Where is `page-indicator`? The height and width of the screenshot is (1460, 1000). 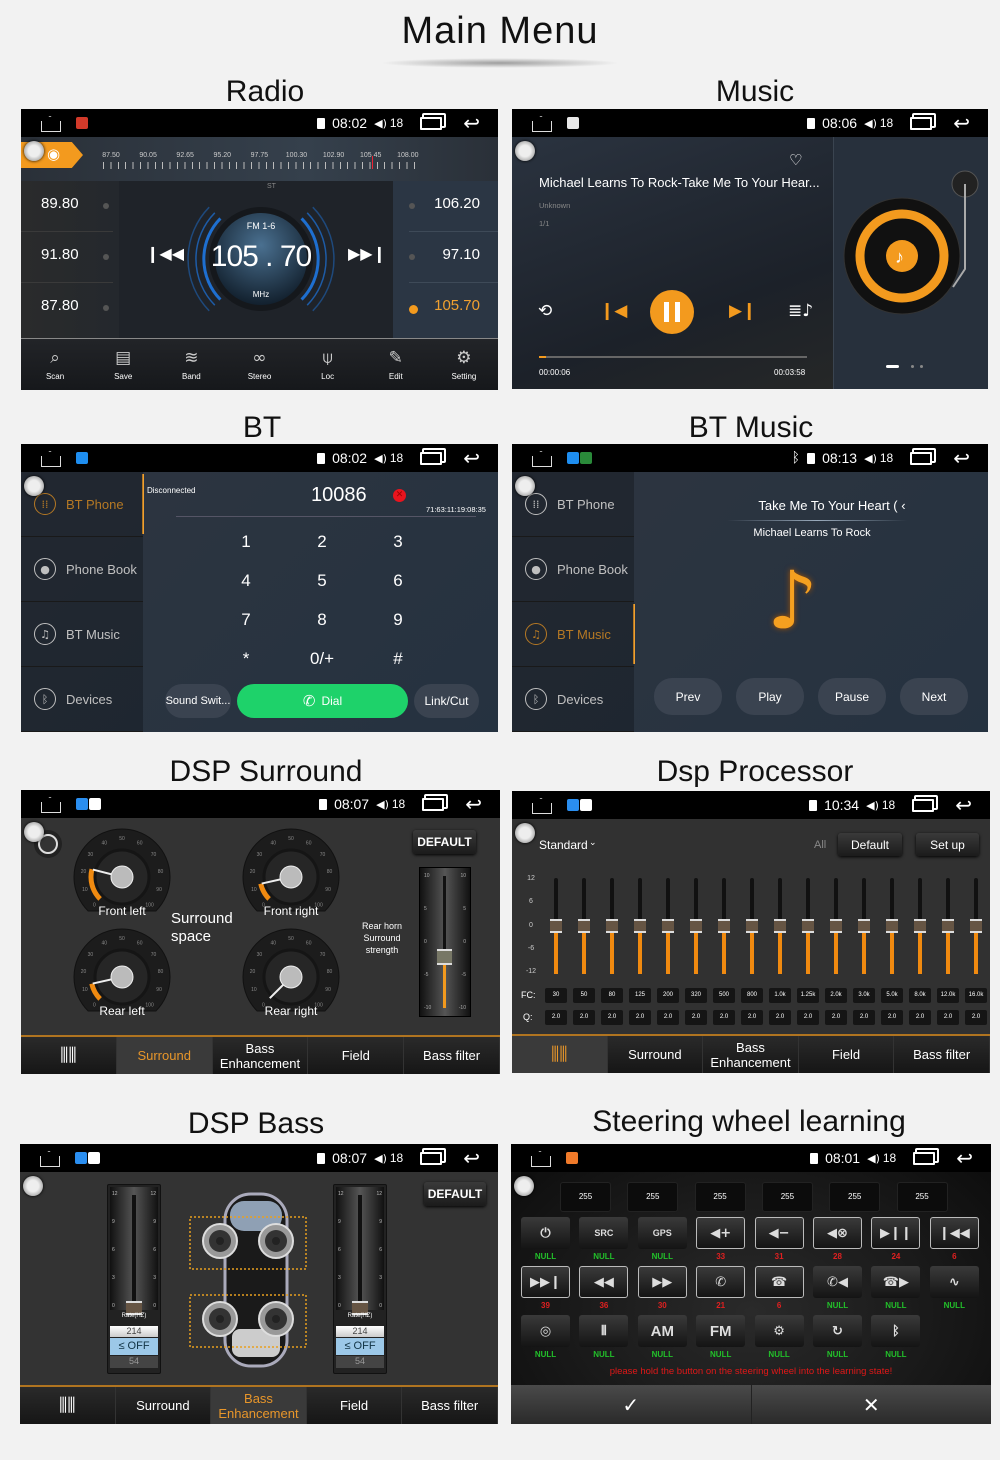
page-indicator is located at coordinates (921, 366).